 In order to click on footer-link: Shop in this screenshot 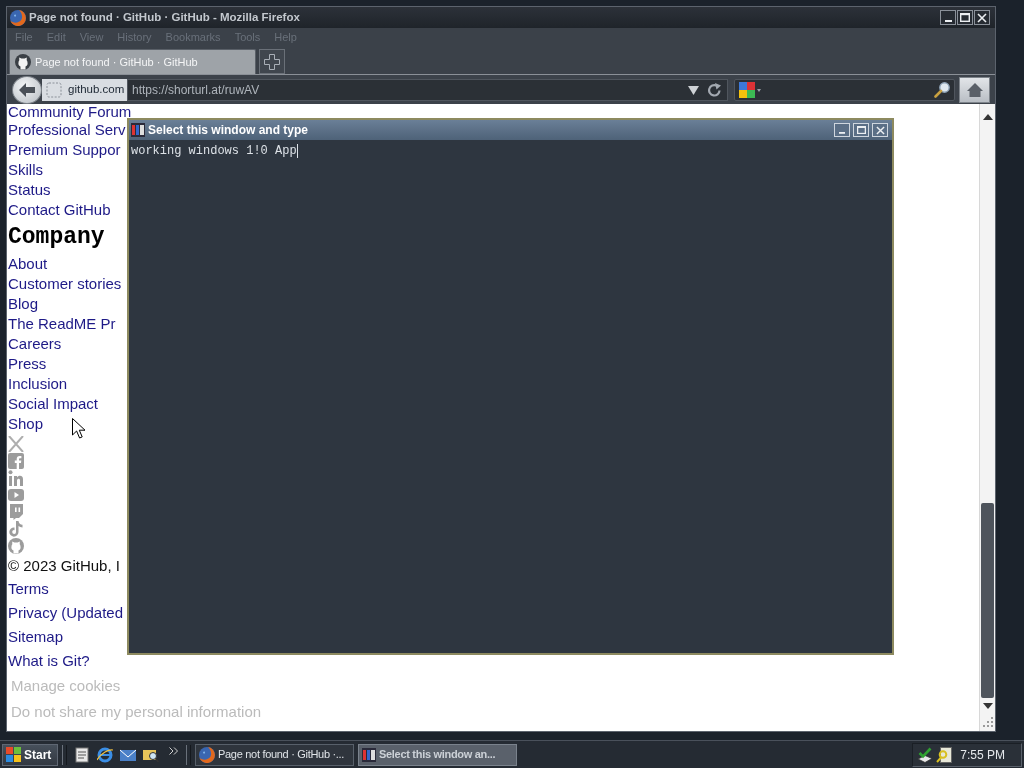, I will do `click(26, 424)`.